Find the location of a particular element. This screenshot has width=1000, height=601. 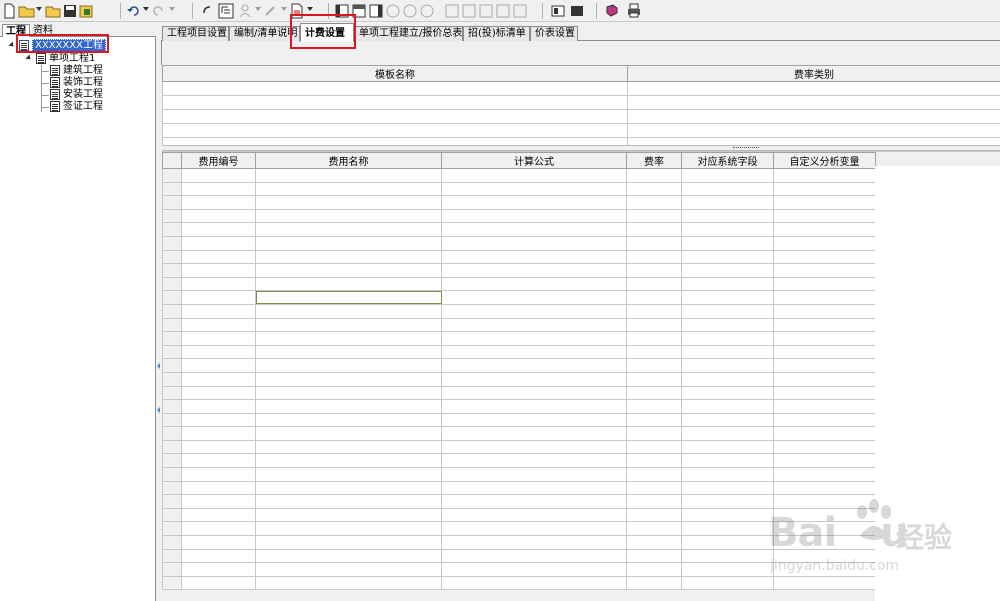

insert-icon is located at coordinates (486, 11).